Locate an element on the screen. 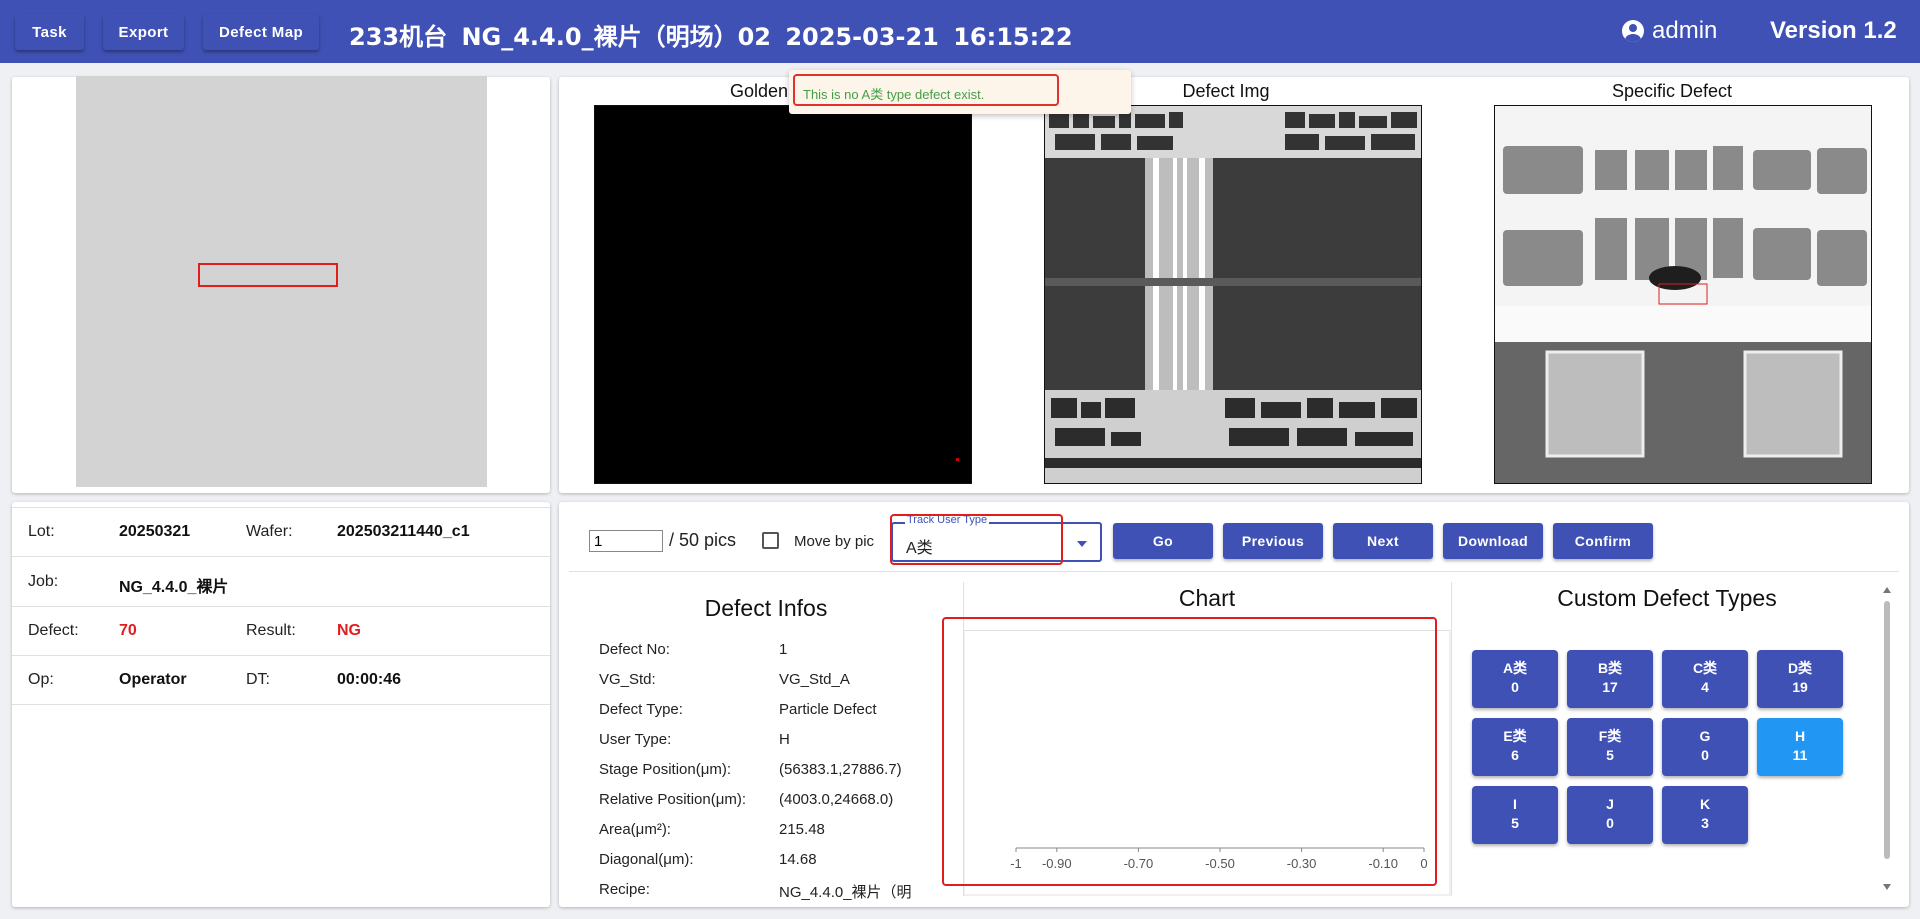  defect-type-button: J0 is located at coordinates (1610, 815).